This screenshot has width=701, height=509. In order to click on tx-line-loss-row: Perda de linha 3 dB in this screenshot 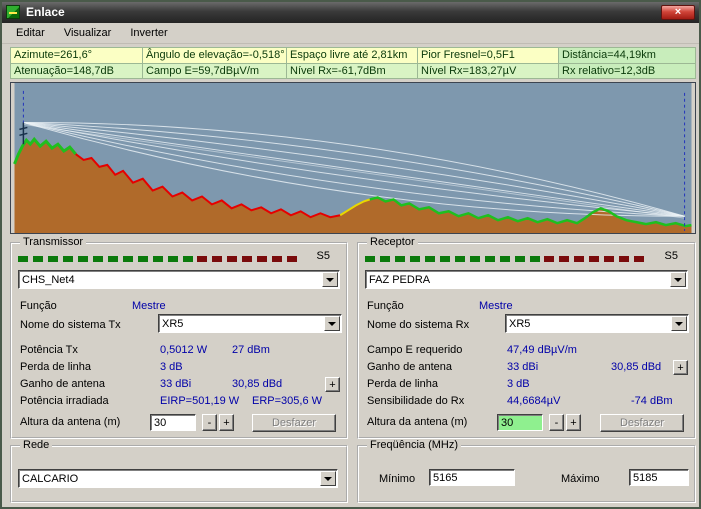, I will do `click(181, 367)`.